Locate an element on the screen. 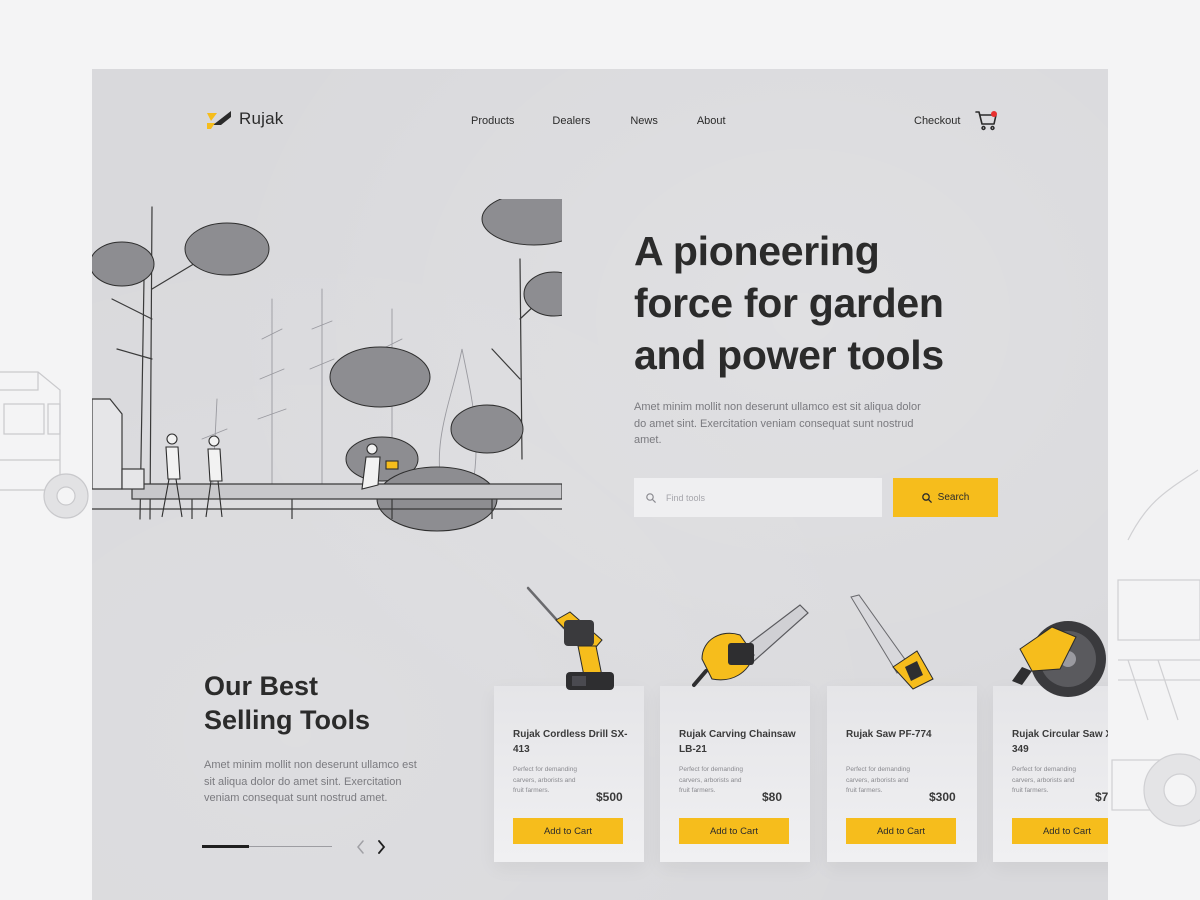 This screenshot has height=900, width=1200. cart-notification-dot is located at coordinates (994, 114).